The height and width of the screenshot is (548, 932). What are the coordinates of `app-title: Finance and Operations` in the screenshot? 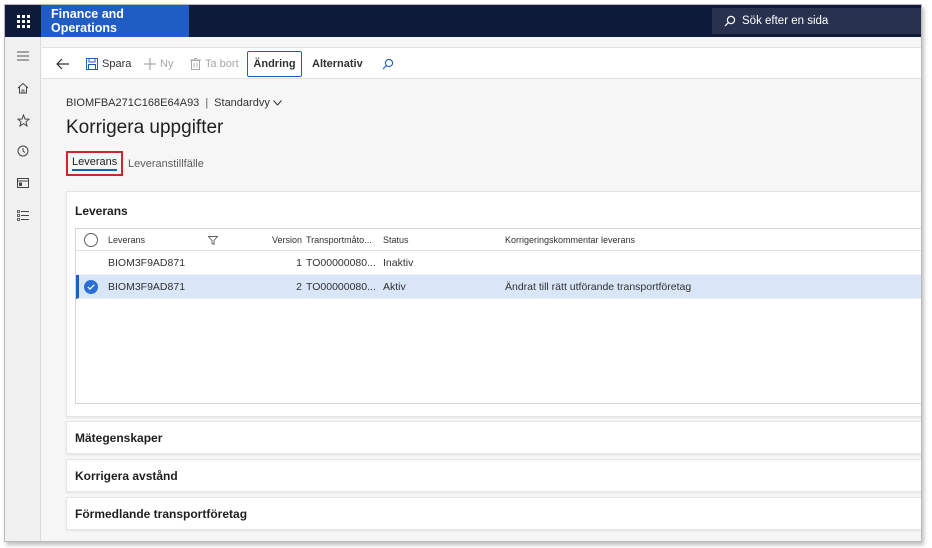 It's located at (115, 21).